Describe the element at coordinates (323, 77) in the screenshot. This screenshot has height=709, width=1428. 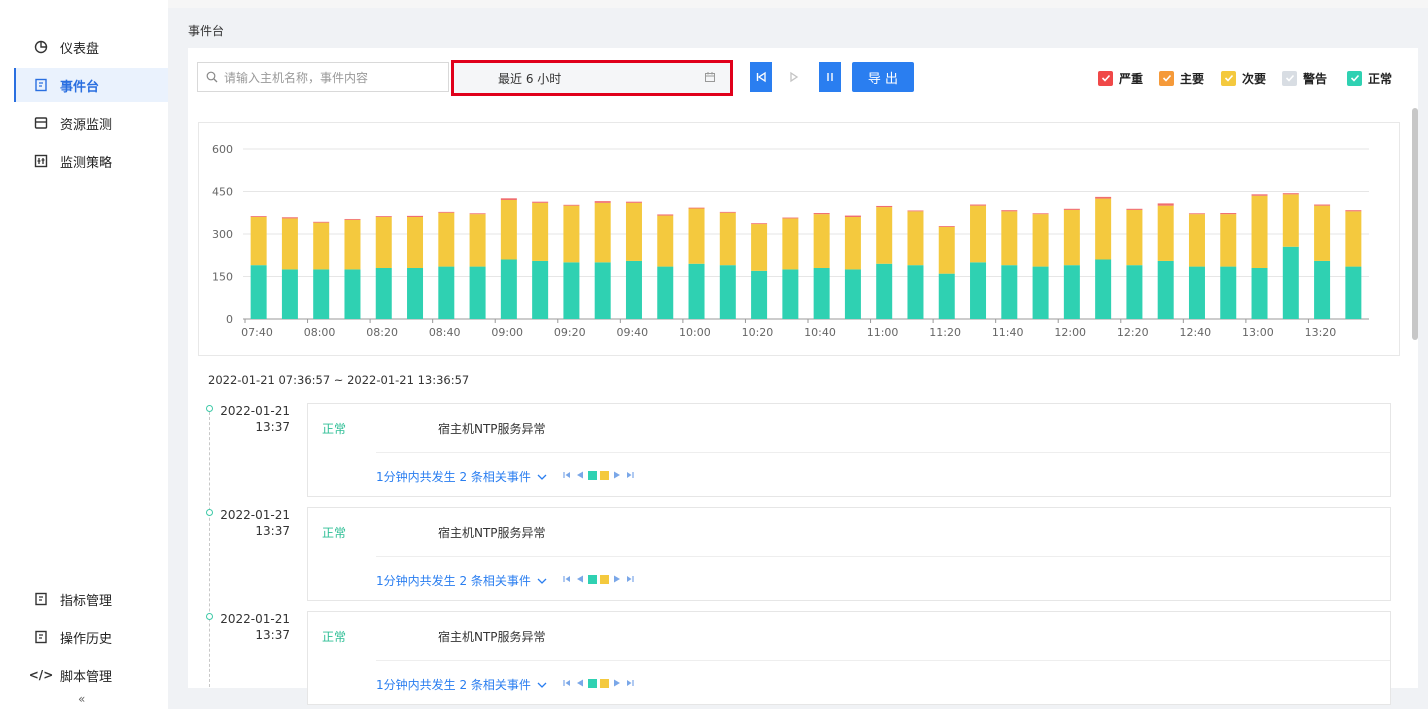
I see `search-input: 请输入主机名称，事件内容` at that location.